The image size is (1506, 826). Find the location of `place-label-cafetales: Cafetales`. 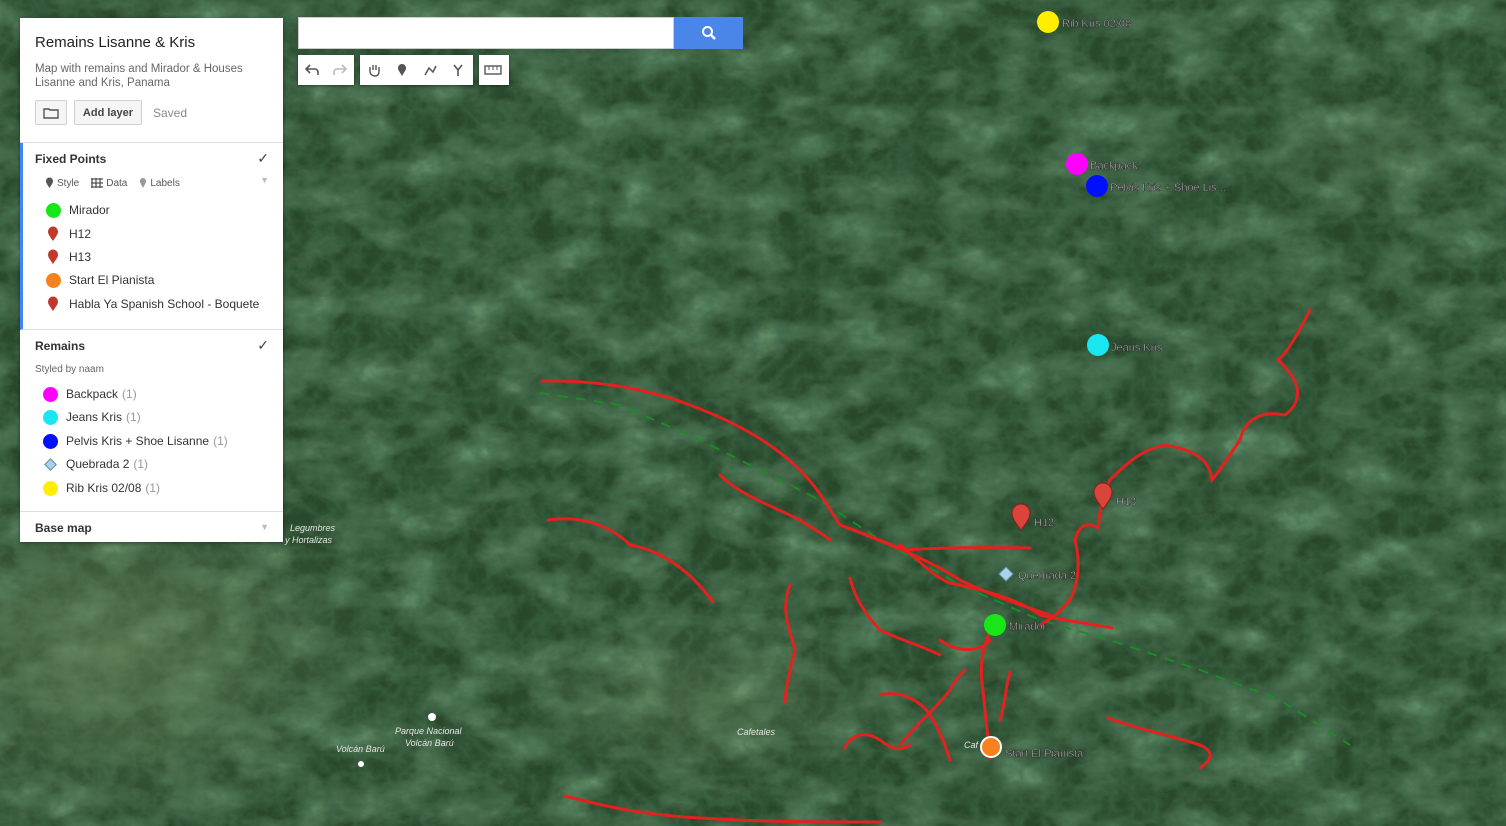

place-label-cafetales: Cafetales is located at coordinates (756, 732).